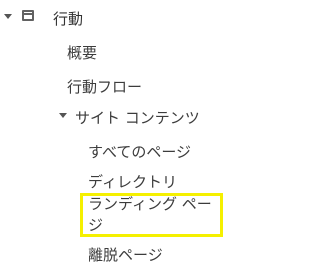 Image resolution: width=320 pixels, height=268 pixels. Describe the element at coordinates (139, 151) in the screenshot. I see `nav-item-all-pages: すべてのページ` at that location.